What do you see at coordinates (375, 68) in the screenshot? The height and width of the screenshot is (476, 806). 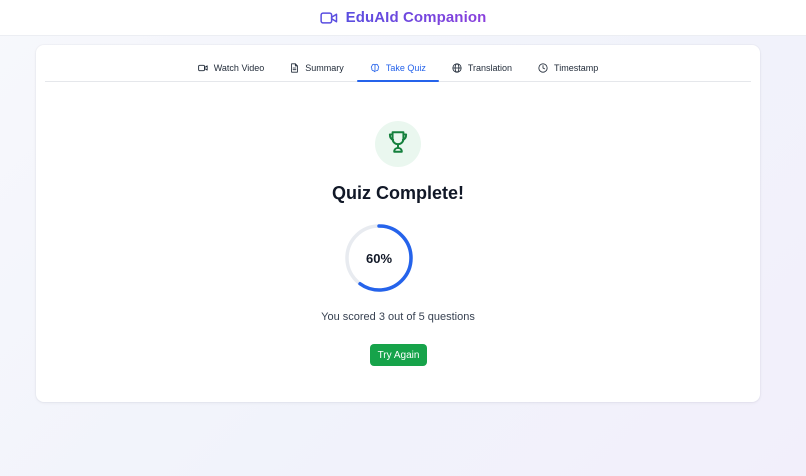 I see `brain-icon` at bounding box center [375, 68].